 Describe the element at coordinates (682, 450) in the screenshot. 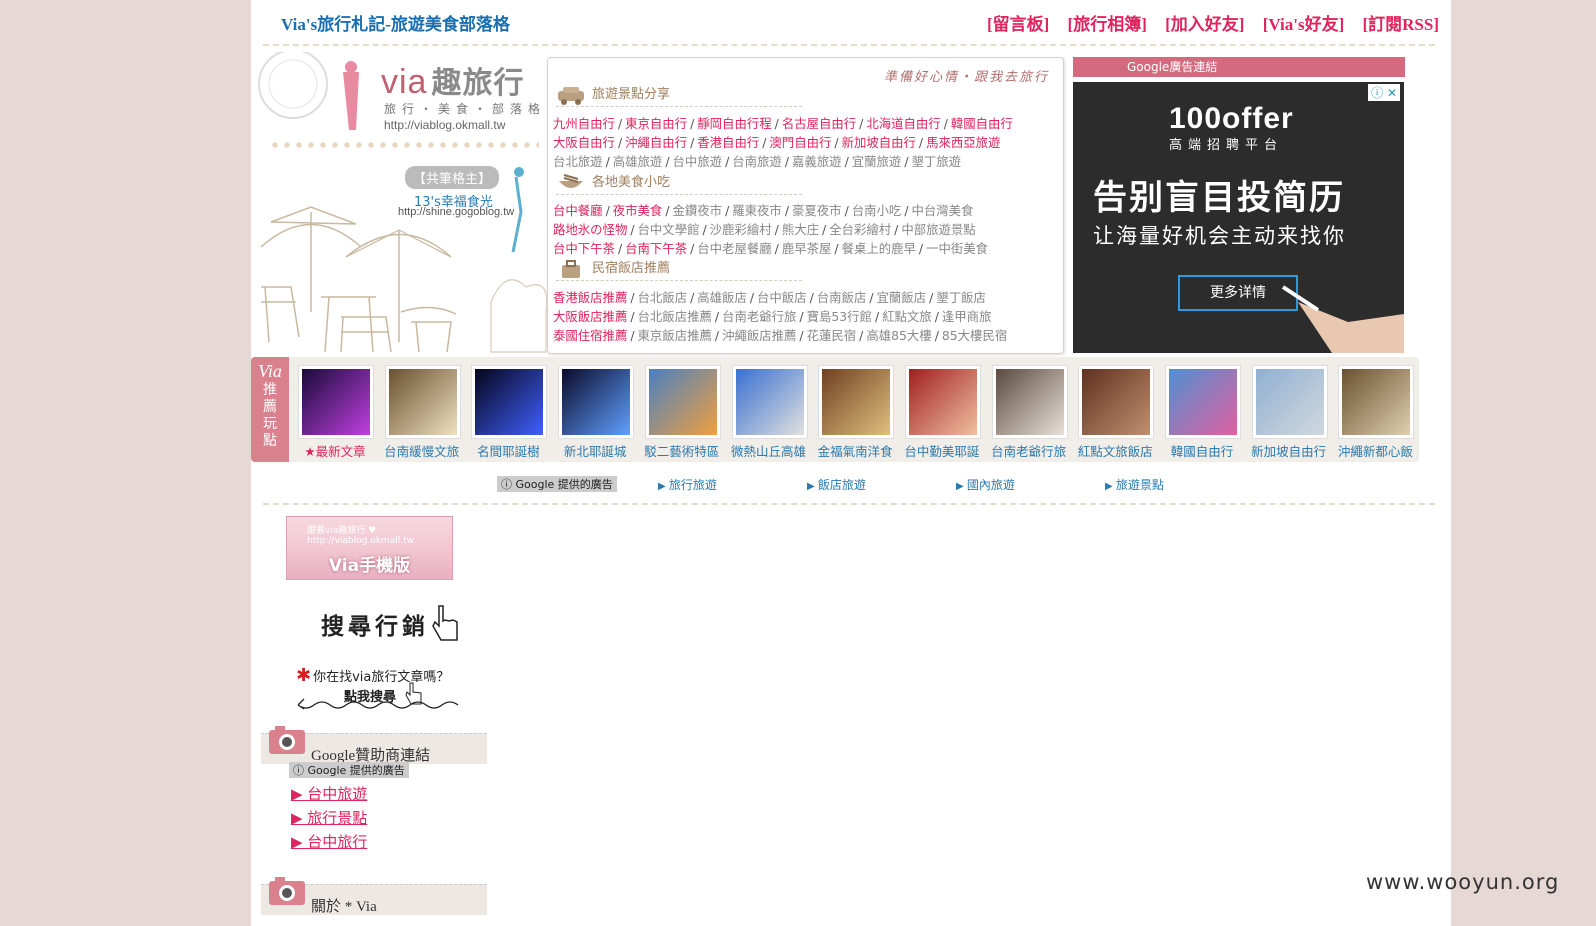

I see `thumbnail-label: 駁二藝術特區` at that location.